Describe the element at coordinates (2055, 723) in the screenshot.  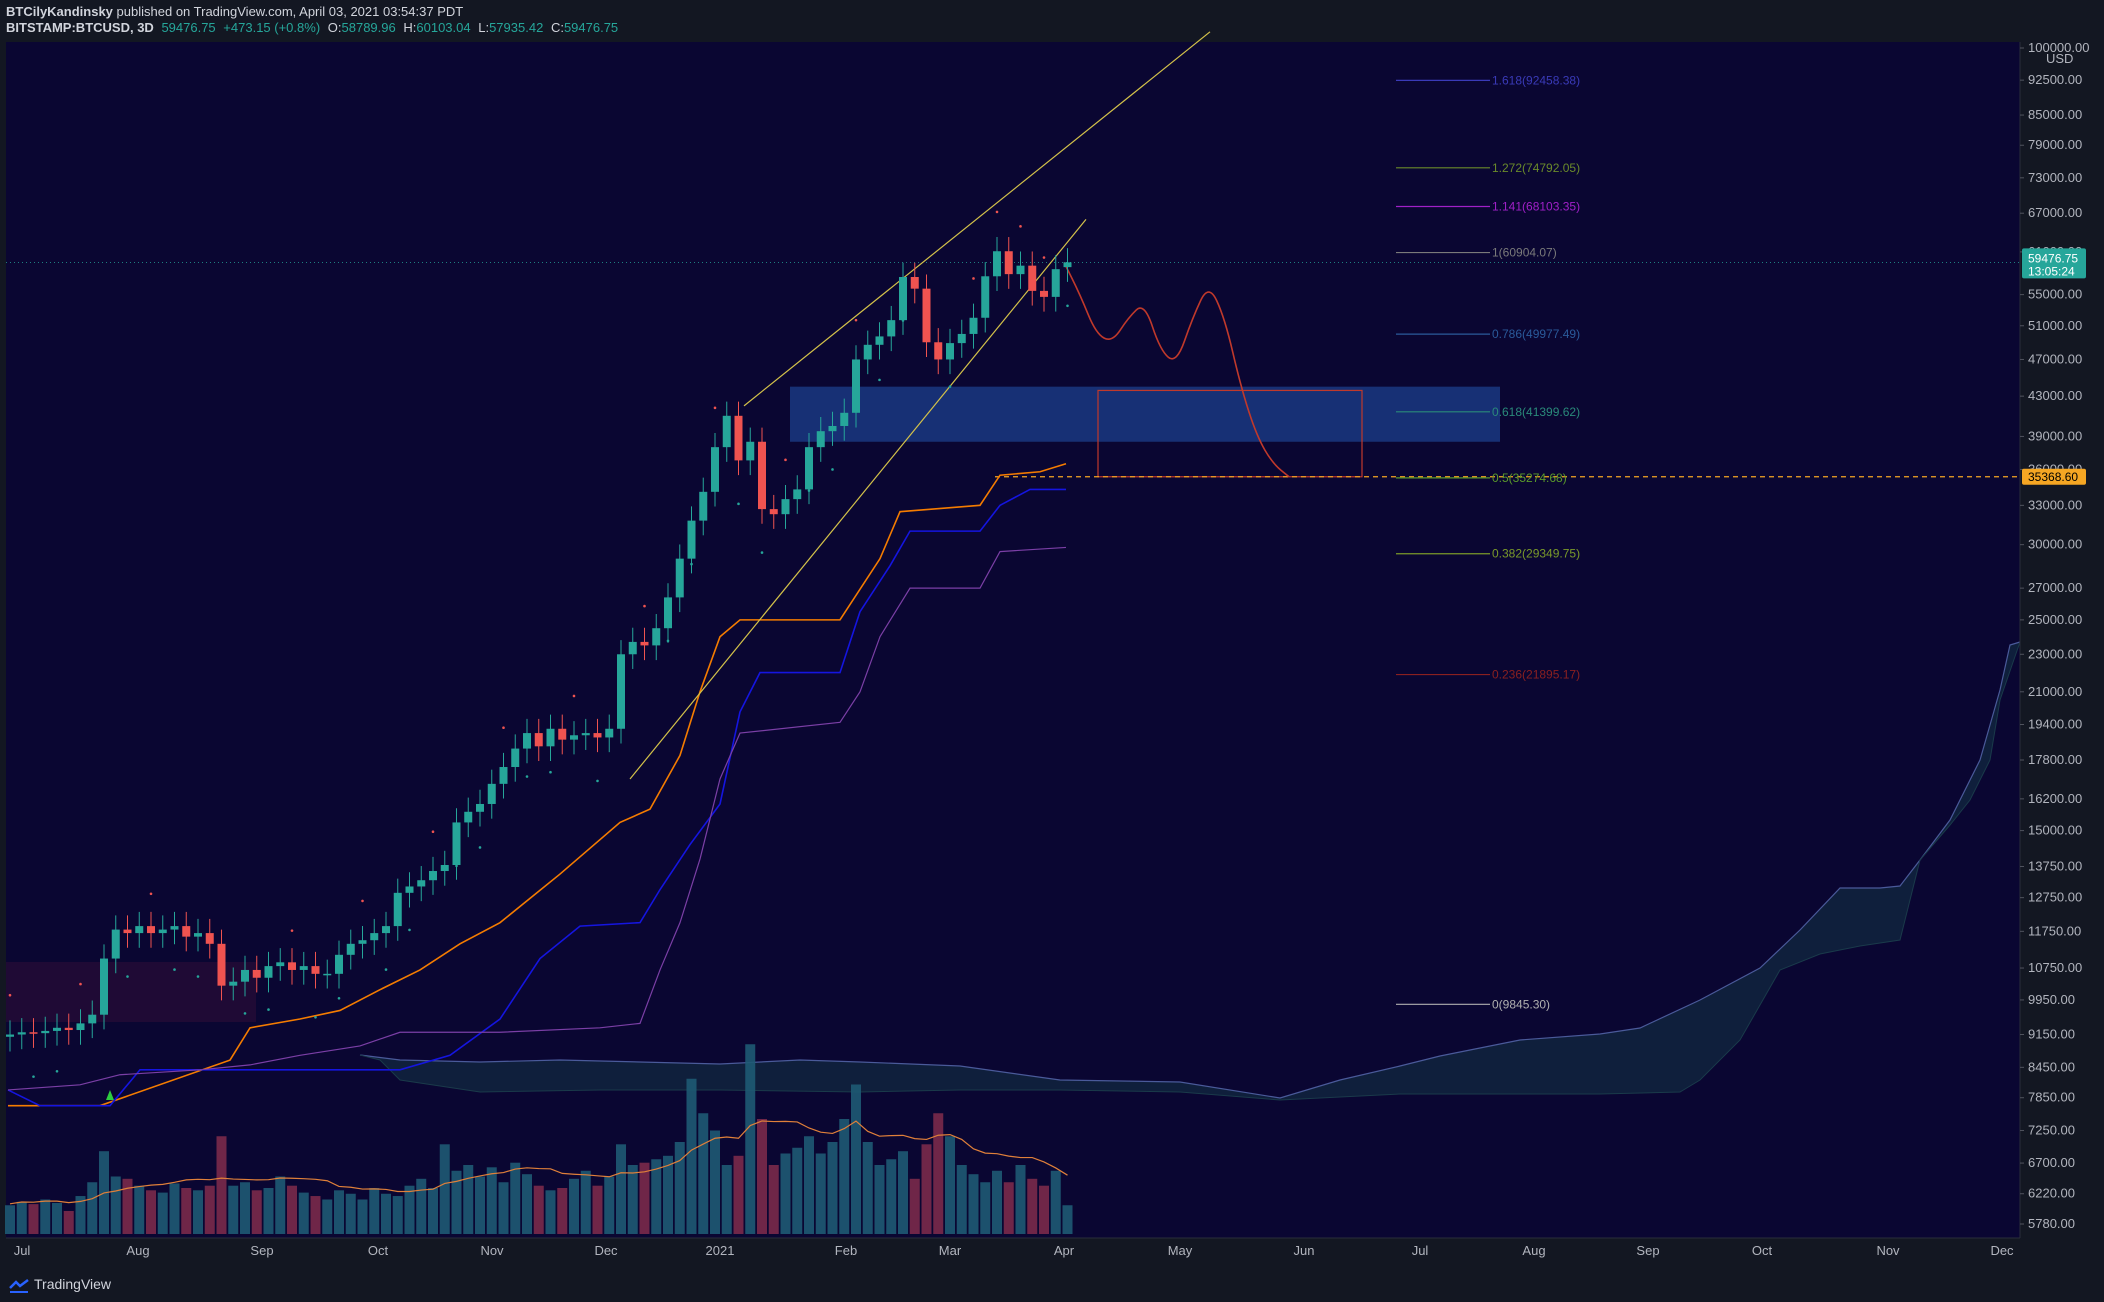
I see `price-tick-label: 19400.00` at that location.